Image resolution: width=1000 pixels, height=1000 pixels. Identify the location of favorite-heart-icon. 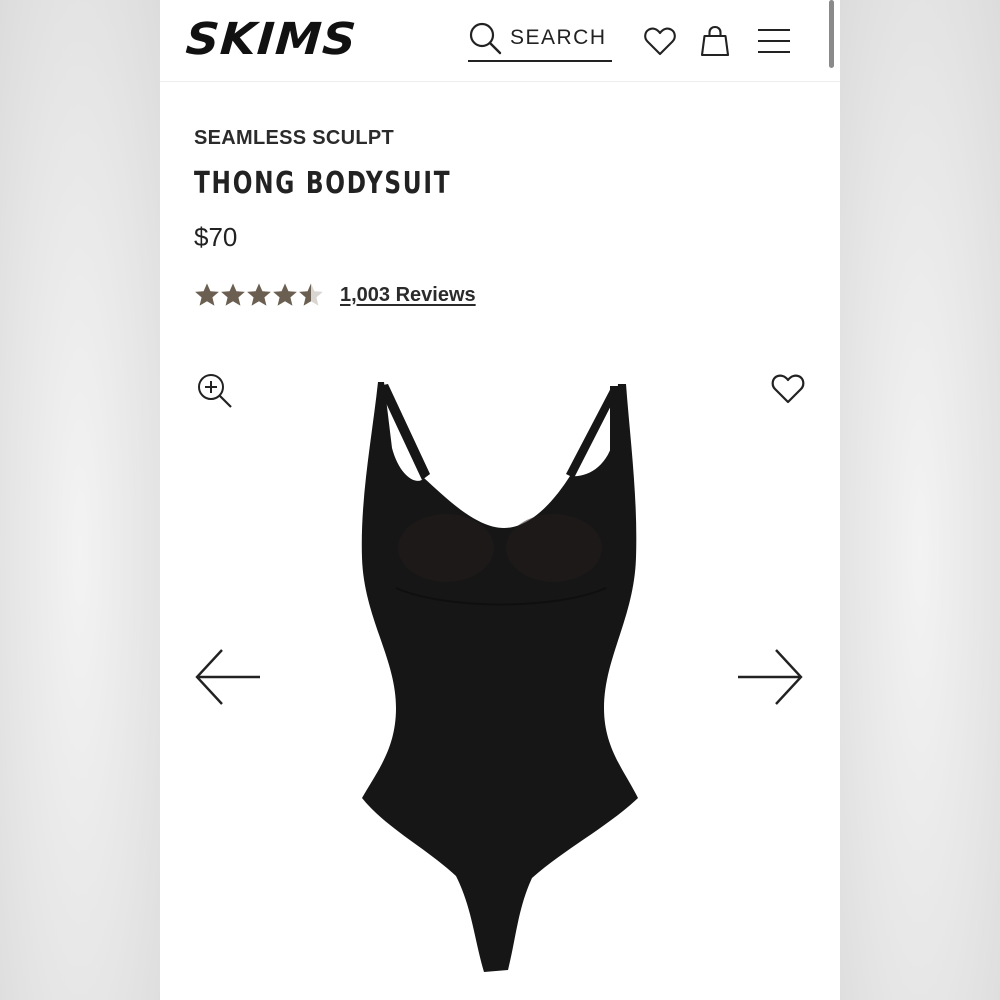
(788, 389).